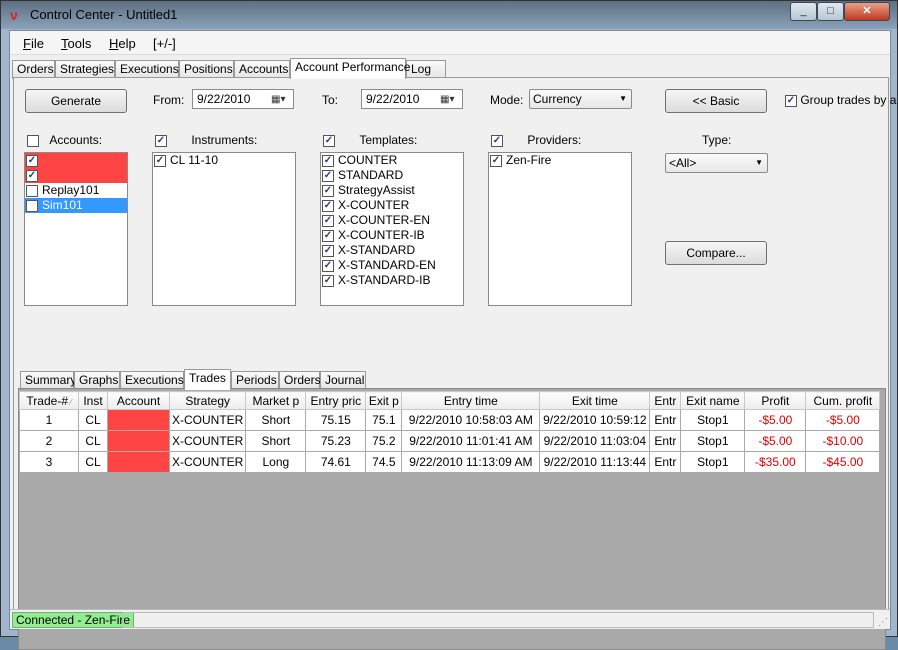 The height and width of the screenshot is (650, 898). What do you see at coordinates (384, 400) in the screenshot?
I see `column-header-exit-price: Exit p` at bounding box center [384, 400].